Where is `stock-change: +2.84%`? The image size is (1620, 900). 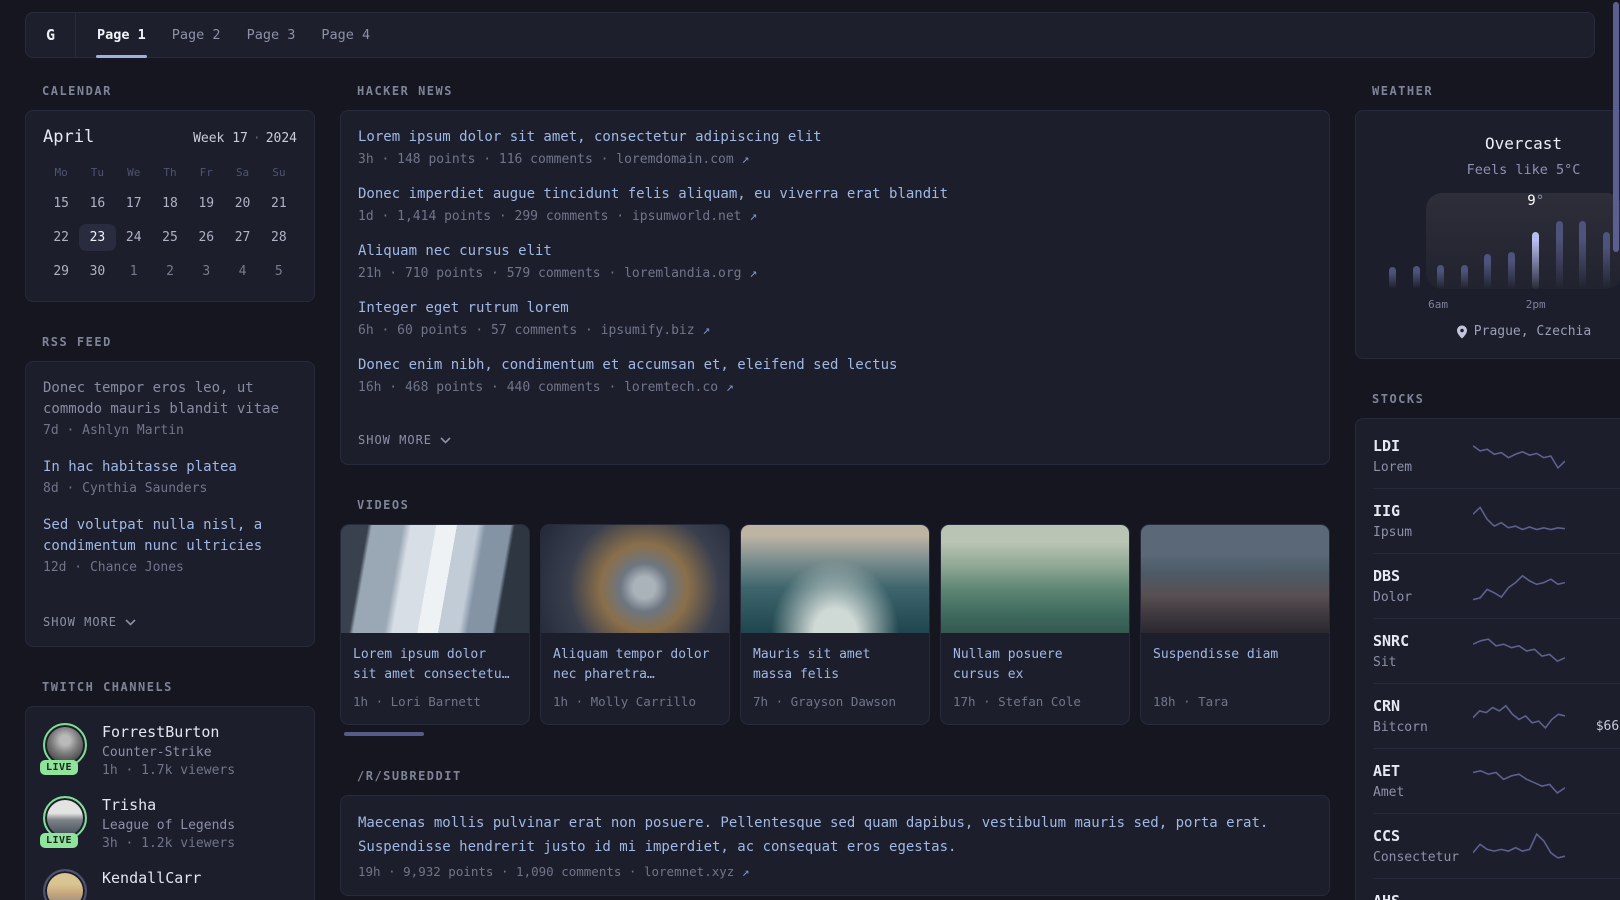
stock-change: +2.84% is located at coordinates (1592, 511).